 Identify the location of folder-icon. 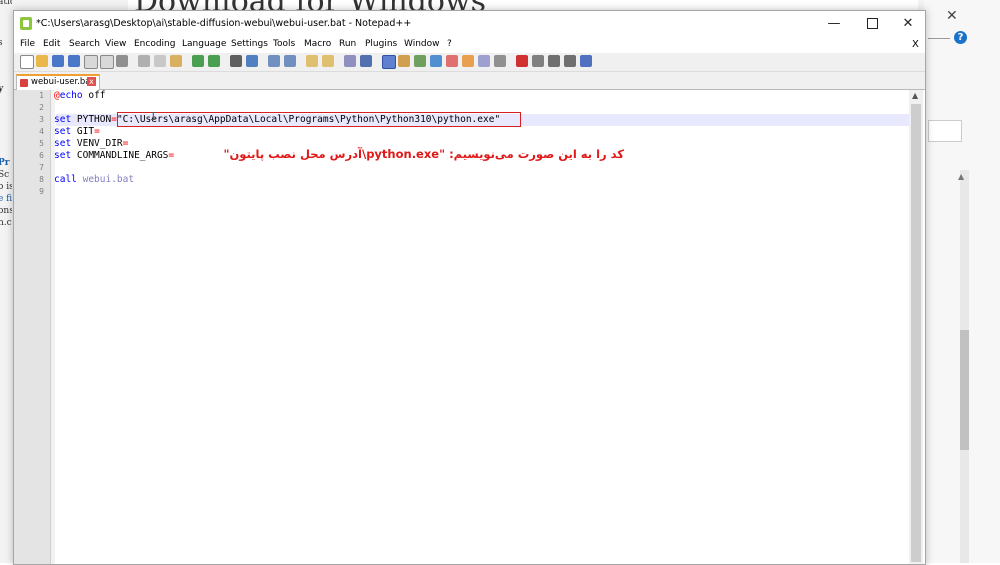
(468, 61).